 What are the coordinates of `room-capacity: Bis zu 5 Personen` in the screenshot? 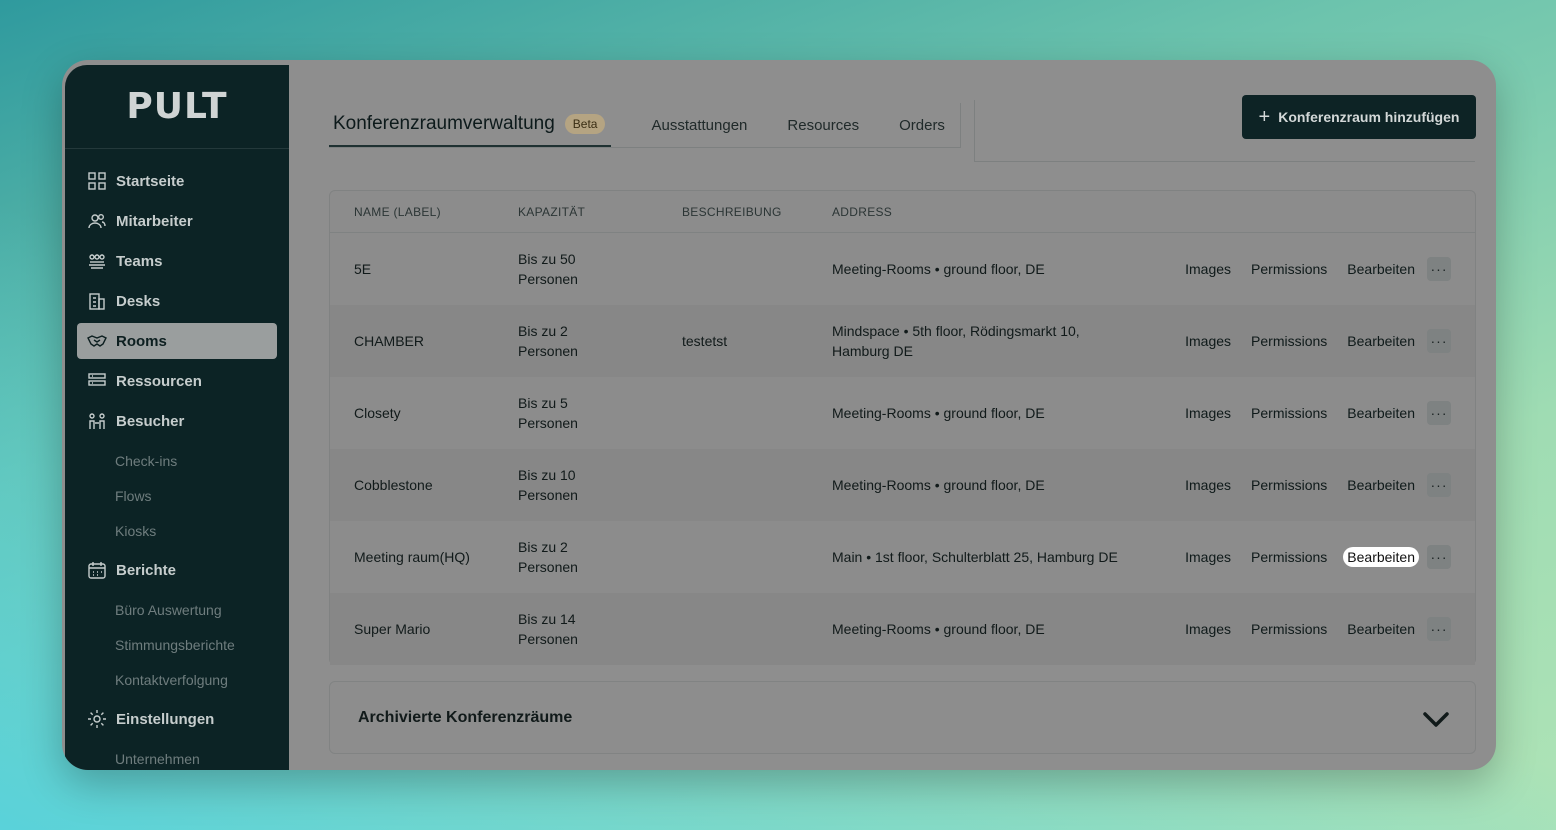 It's located at (588, 413).